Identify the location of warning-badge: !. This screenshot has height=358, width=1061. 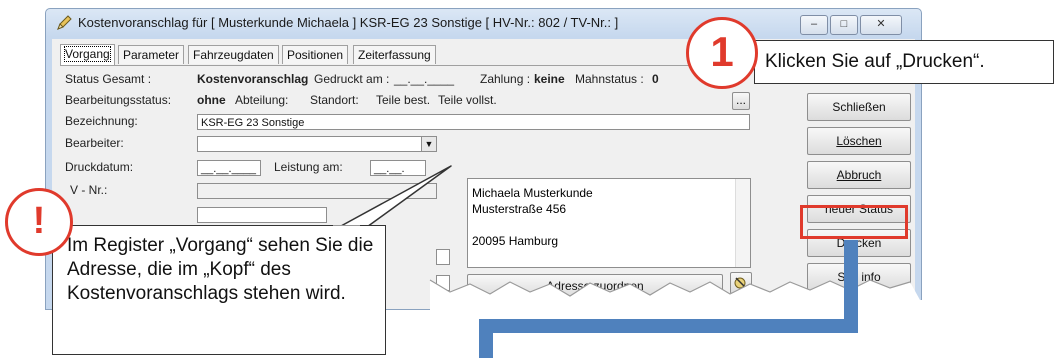
(39, 222).